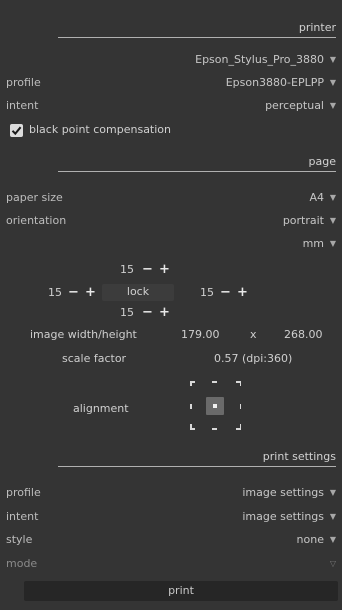 The height and width of the screenshot is (610, 342). What do you see at coordinates (171, 244) in the screenshot?
I see `unit-select: mm ▼` at bounding box center [171, 244].